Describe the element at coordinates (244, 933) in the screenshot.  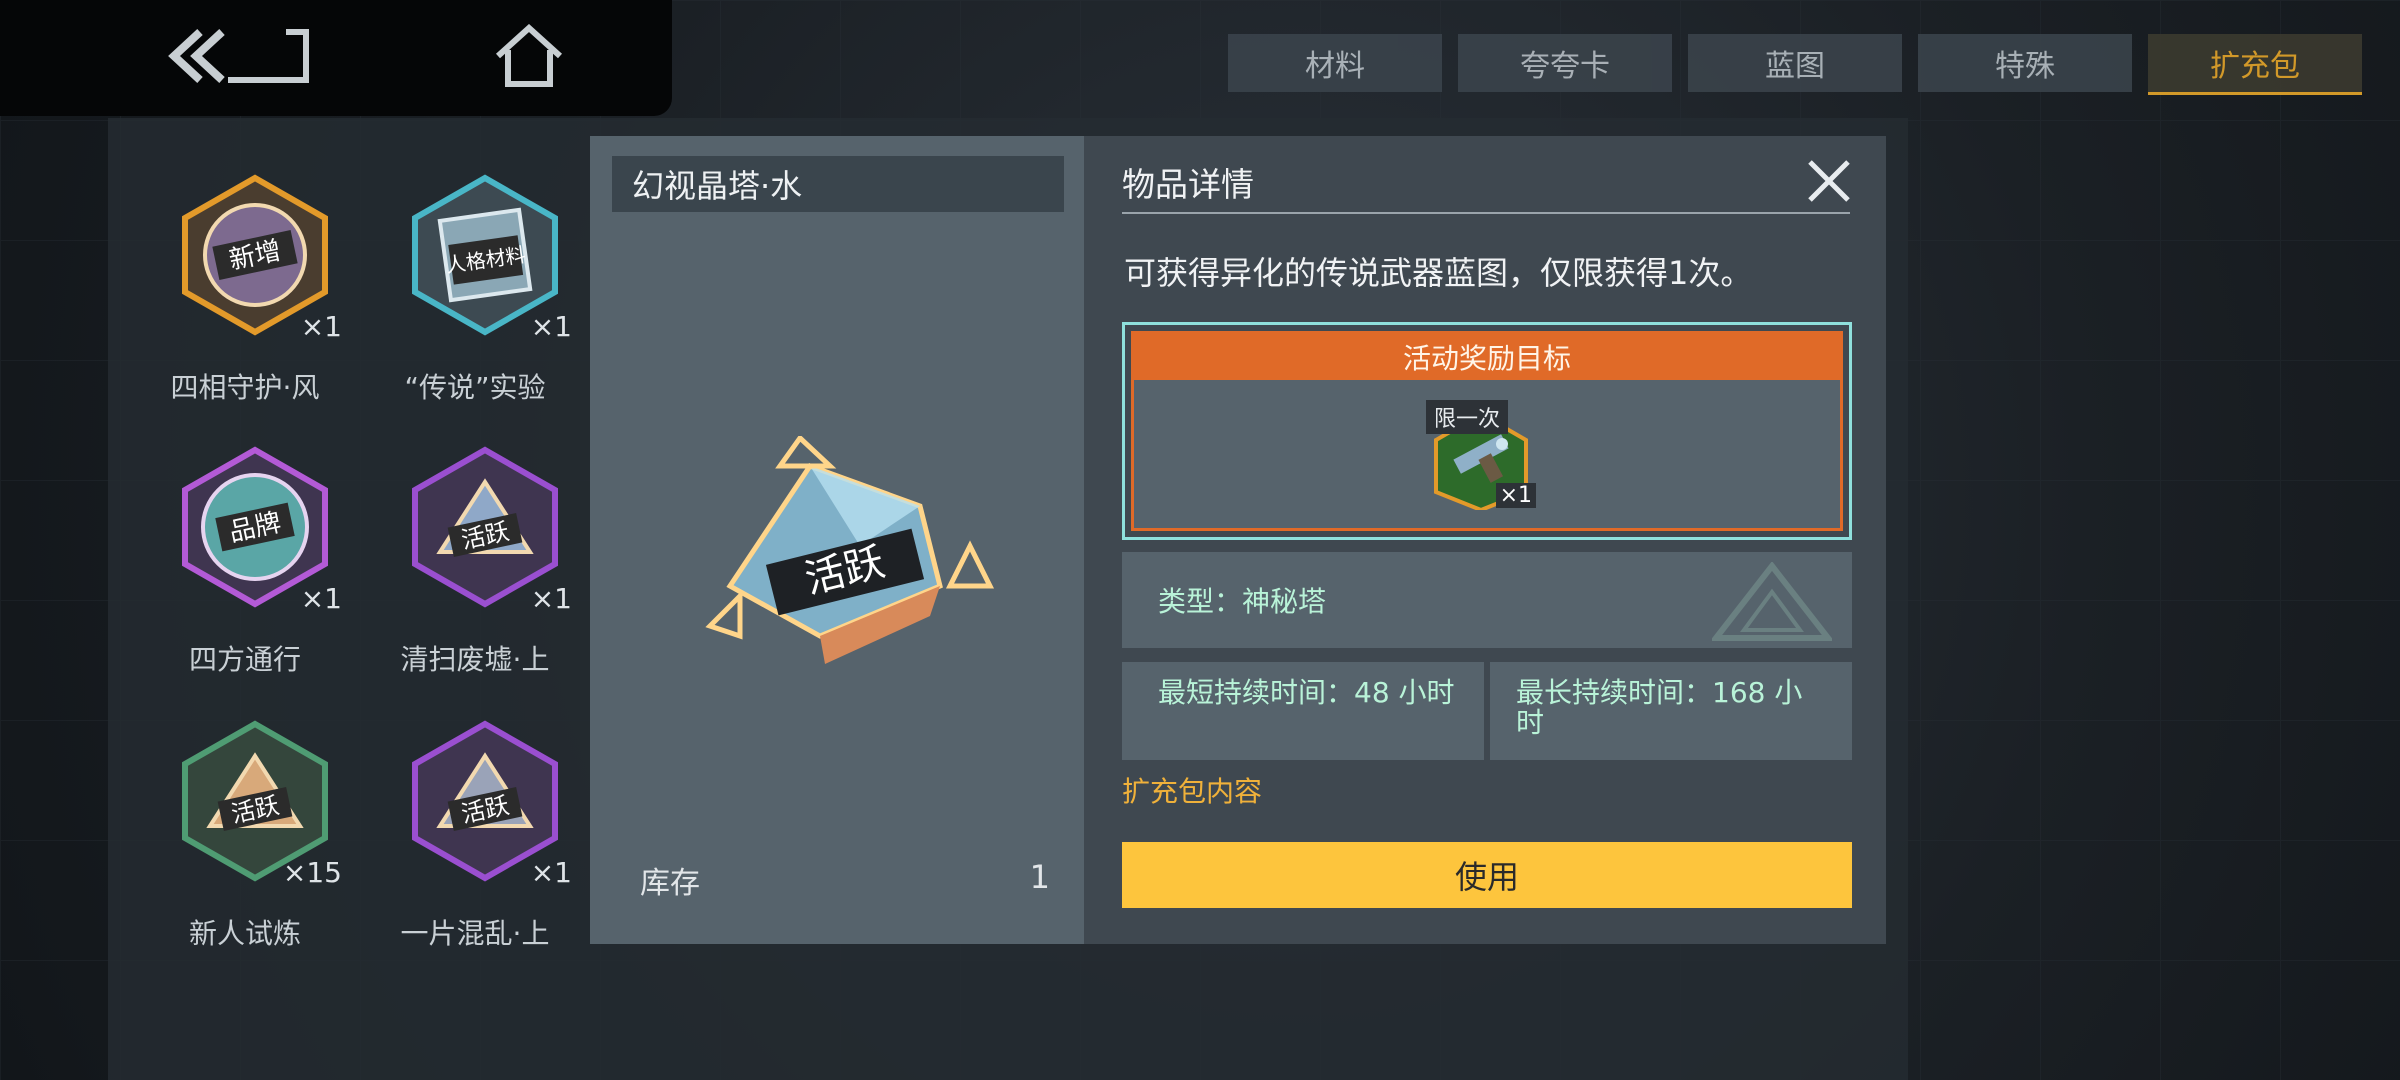
I see `item-label: 新人试炼` at that location.